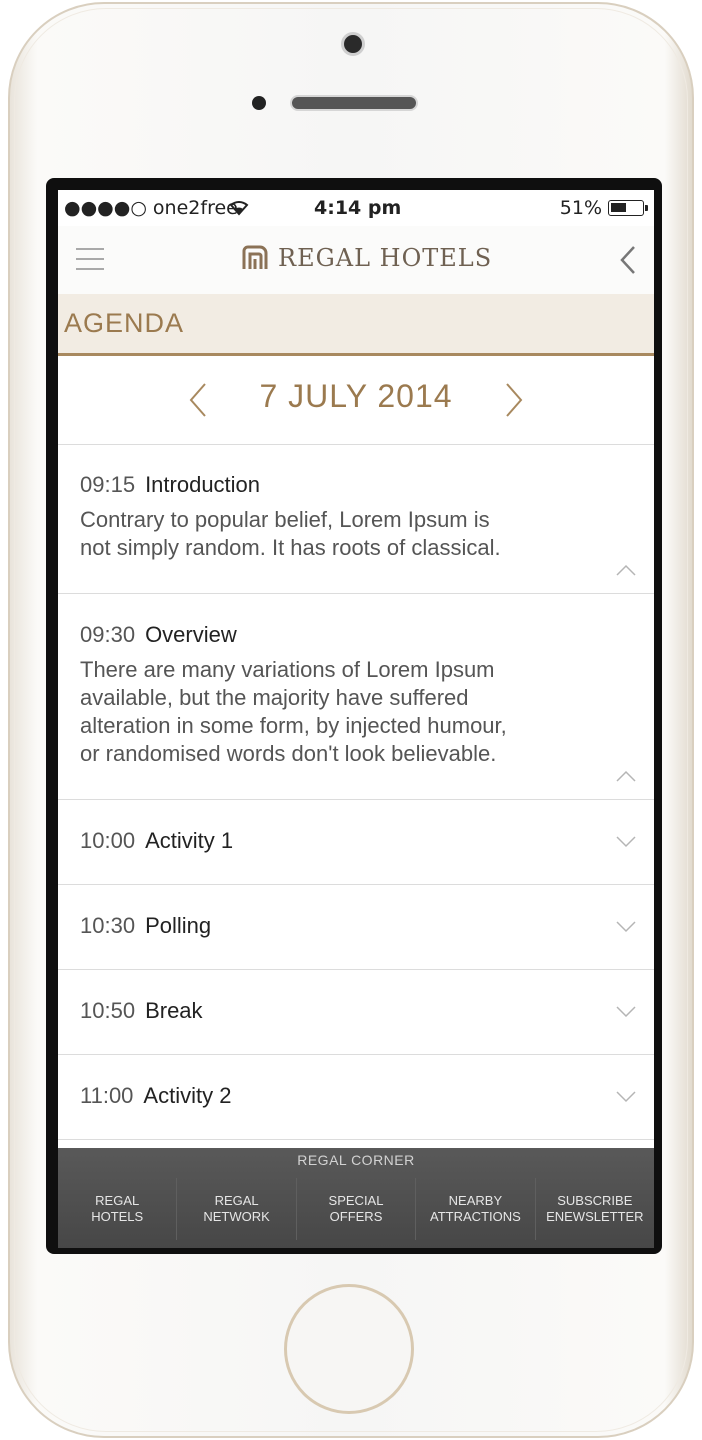  I want to click on agenda-item-header: 09:15 Introduction, so click(170, 485).